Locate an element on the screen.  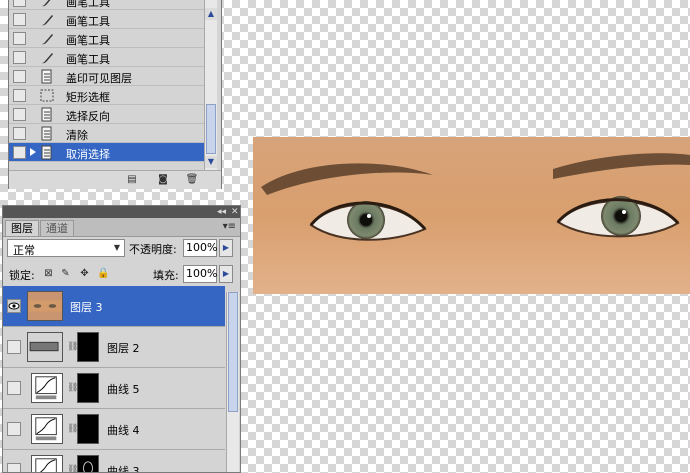
history-item: 清除 is located at coordinates (109, 133).